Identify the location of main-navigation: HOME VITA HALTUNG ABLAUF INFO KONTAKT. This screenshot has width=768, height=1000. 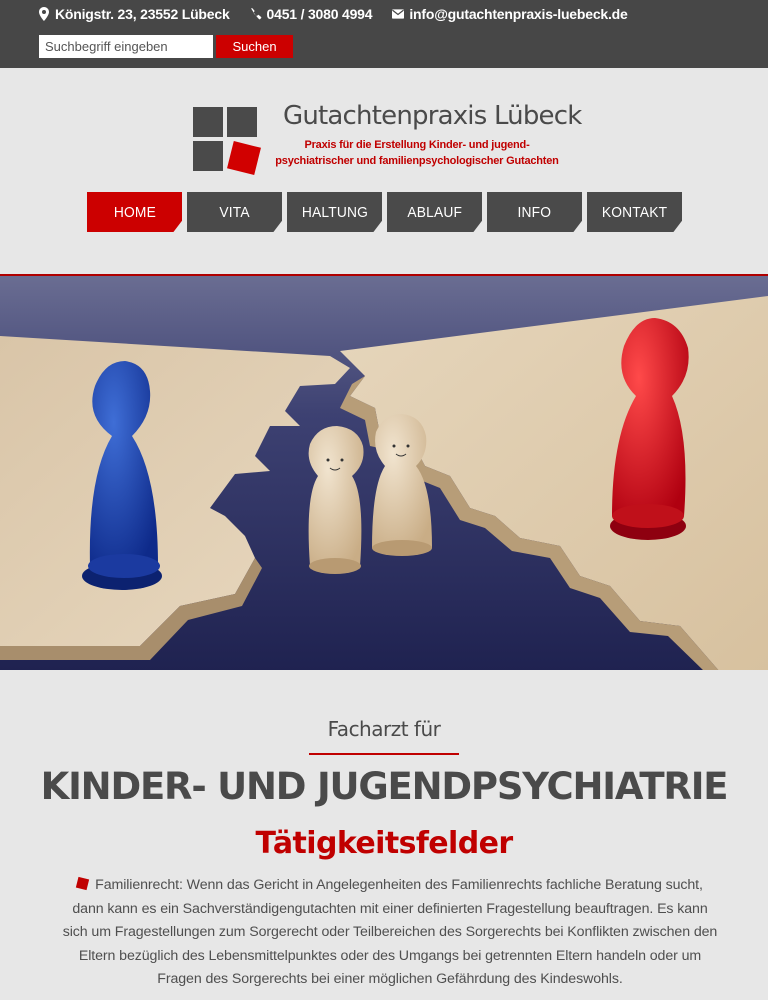
(387, 212).